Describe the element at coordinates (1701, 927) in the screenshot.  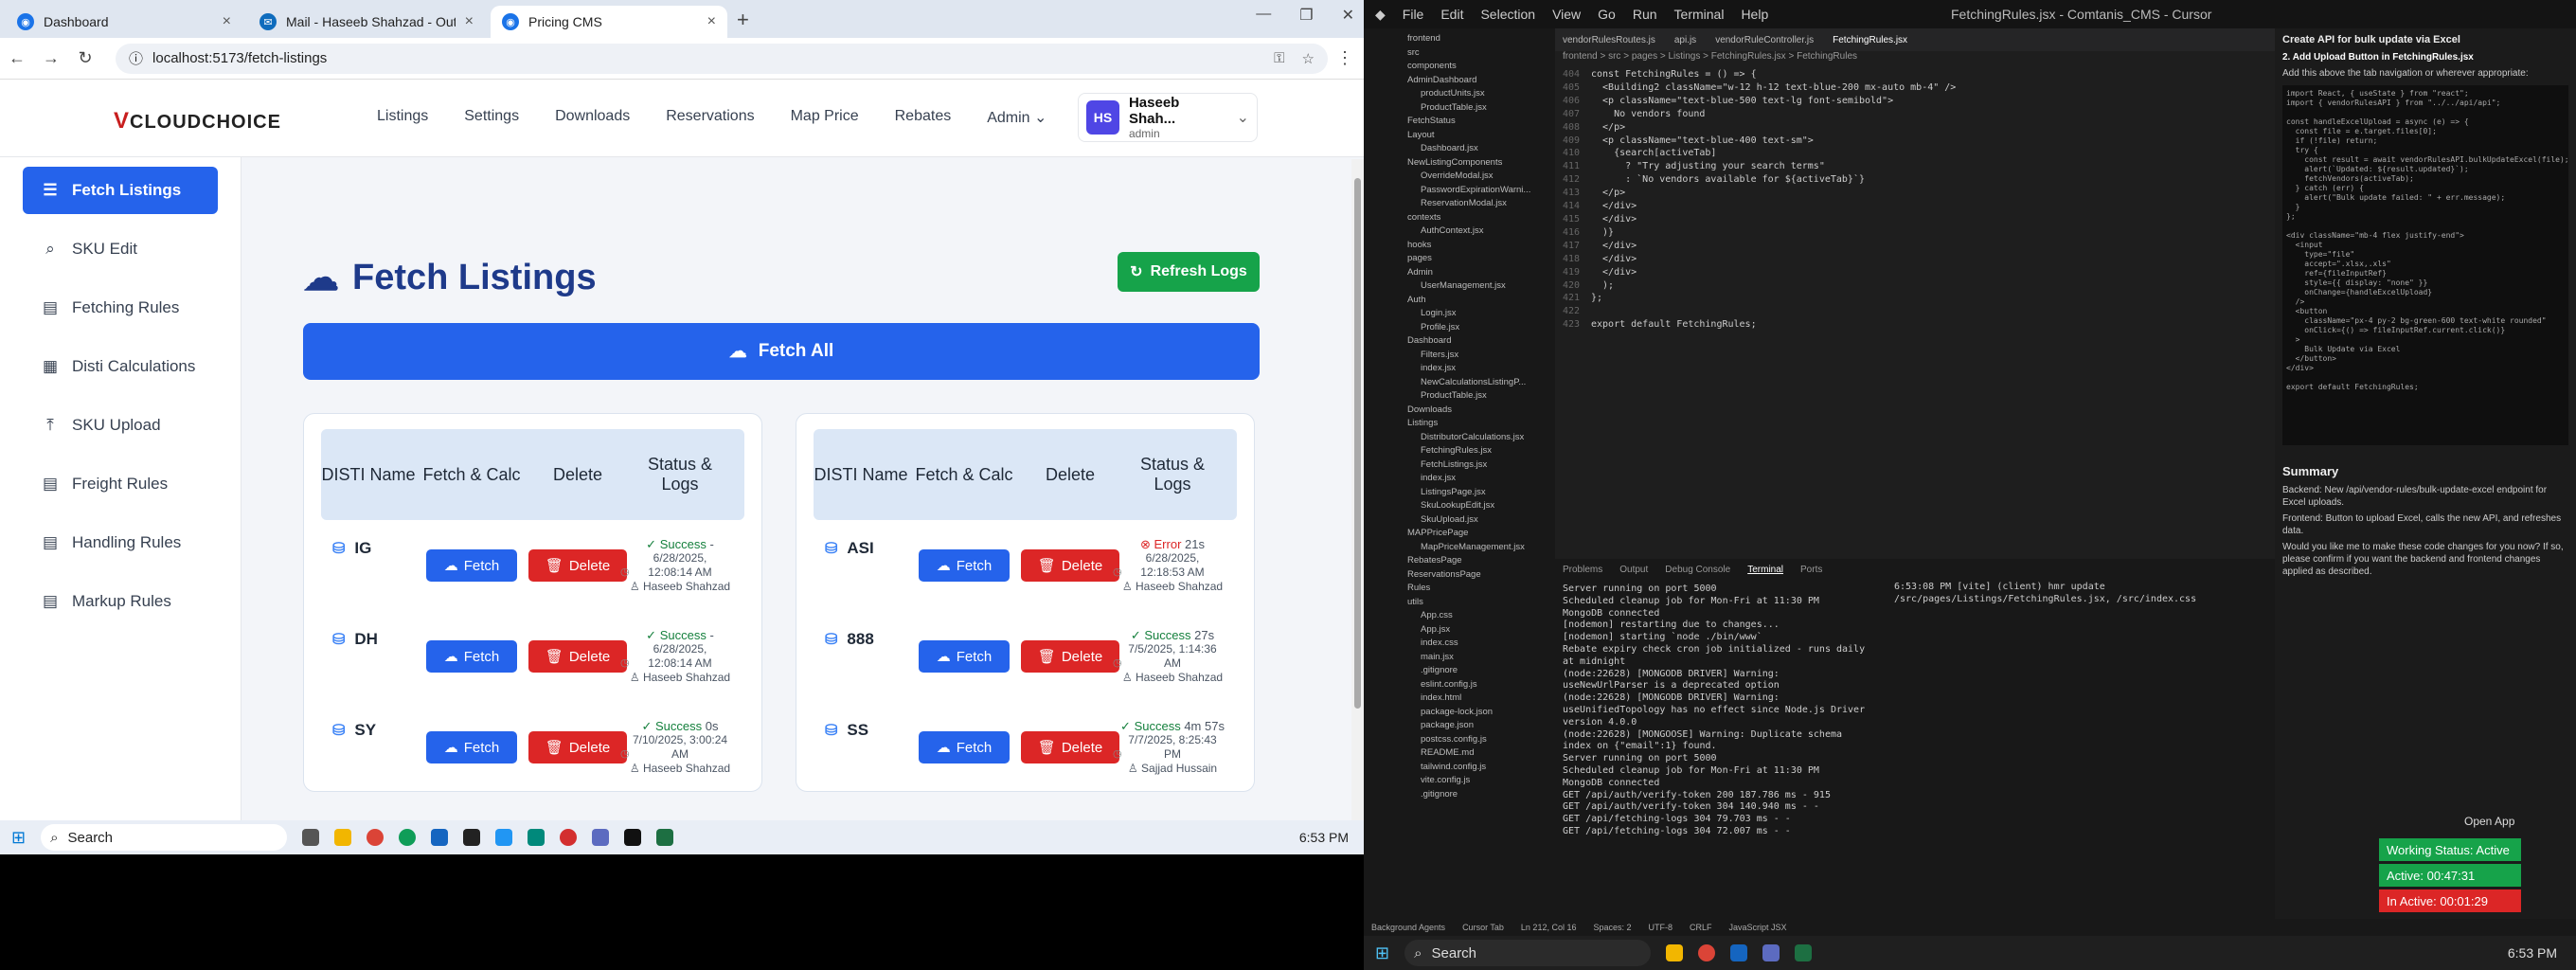
I see `statusbar-item: CRLF` at that location.